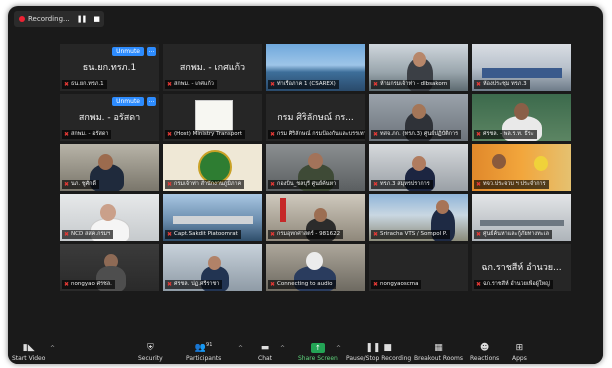  I want to click on participant-name: ✖ นภ. ชูศักดิ์, so click(81, 184).